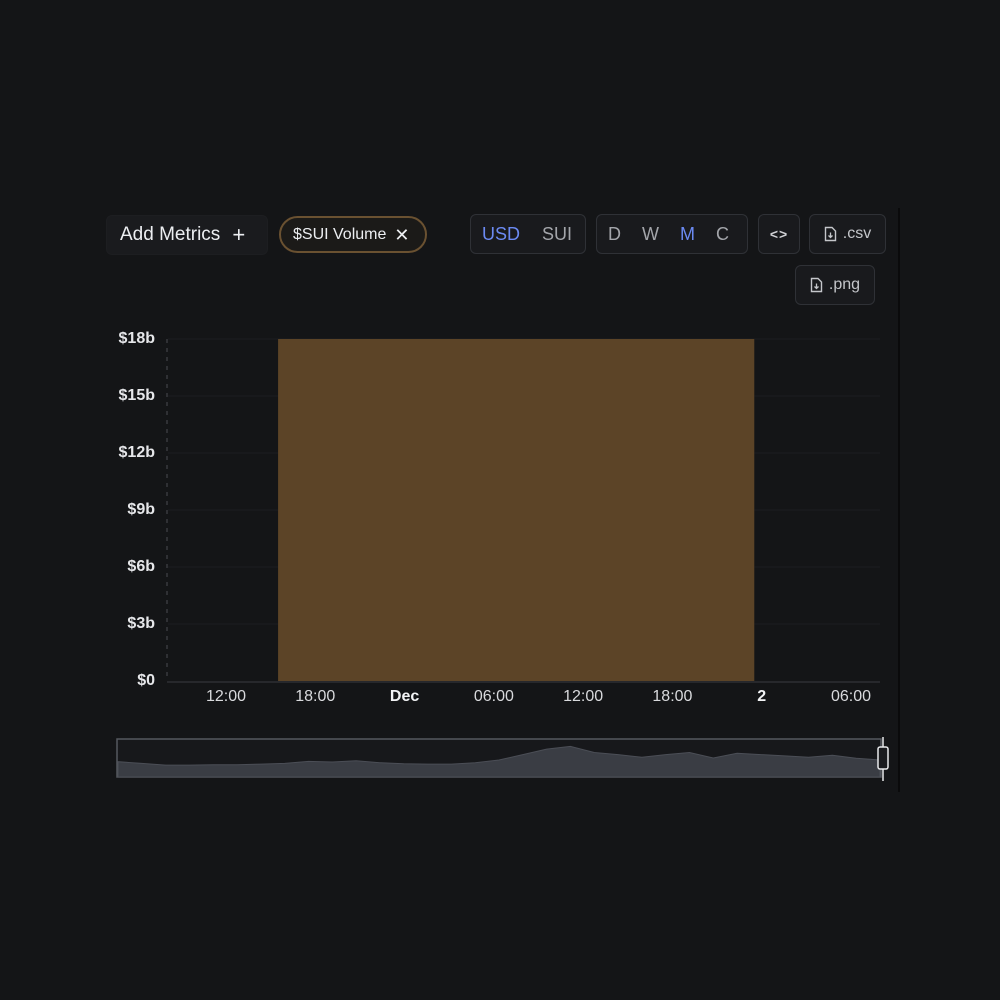 The width and height of the screenshot is (1000, 1000). I want to click on y-tick-label: $12b, so click(136, 452).